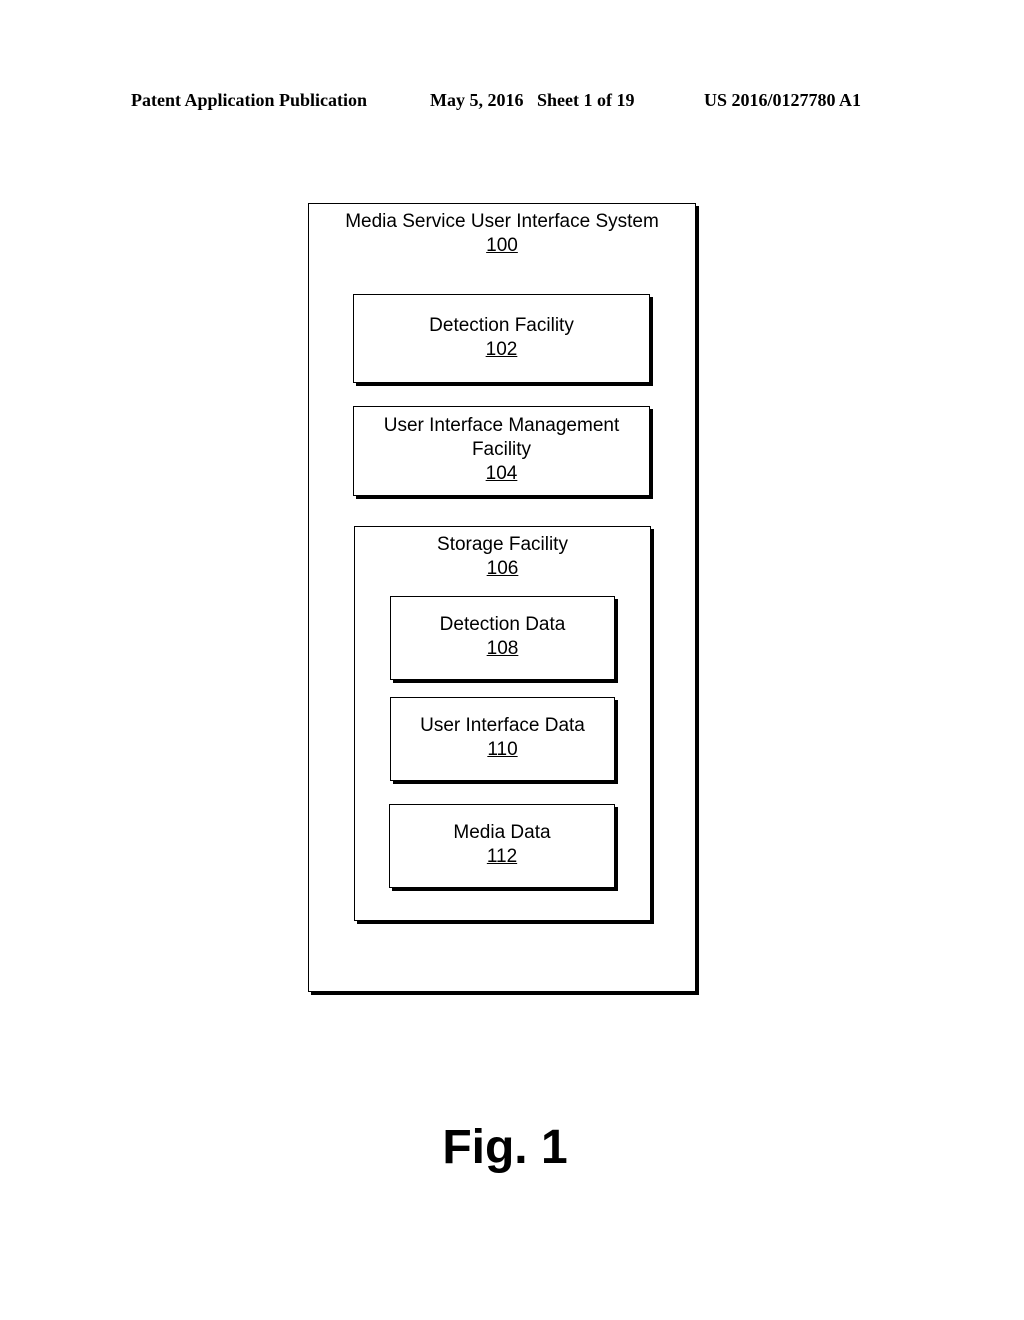  I want to click on ui-data-ref: 110, so click(502, 749).